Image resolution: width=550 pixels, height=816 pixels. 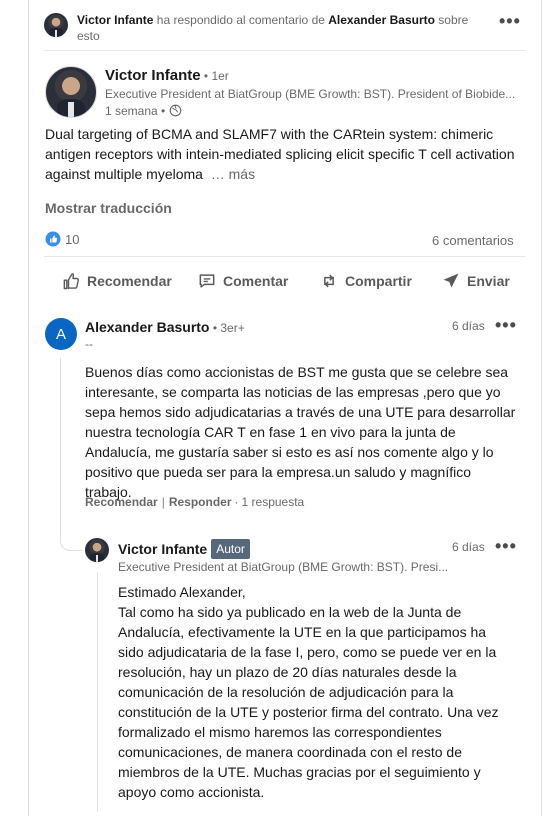 What do you see at coordinates (451, 20) in the screenshot?
I see `activity-tail: sobre` at bounding box center [451, 20].